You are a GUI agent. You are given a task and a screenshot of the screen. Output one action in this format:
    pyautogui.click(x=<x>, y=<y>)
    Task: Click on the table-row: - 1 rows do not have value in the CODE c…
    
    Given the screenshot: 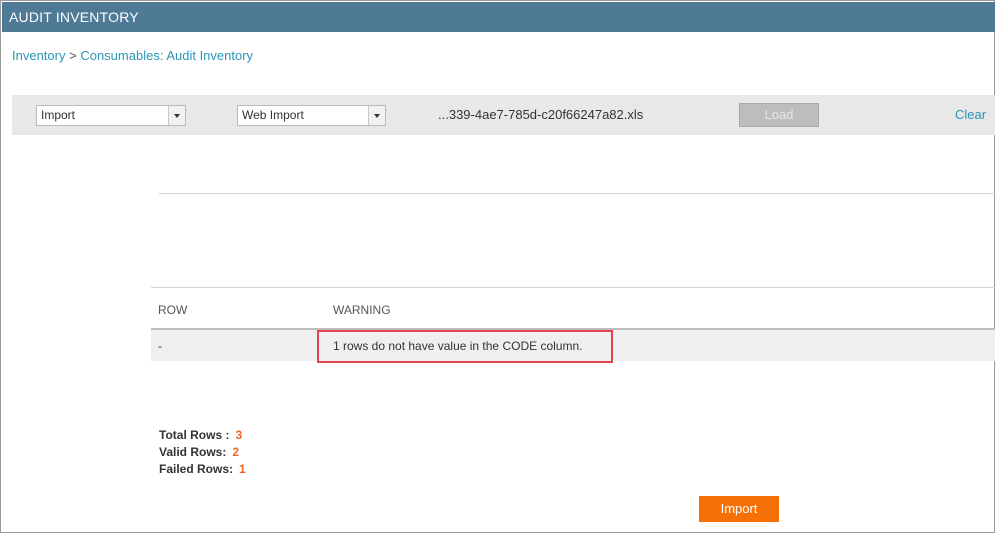 What is the action you would take?
    pyautogui.click(x=573, y=346)
    